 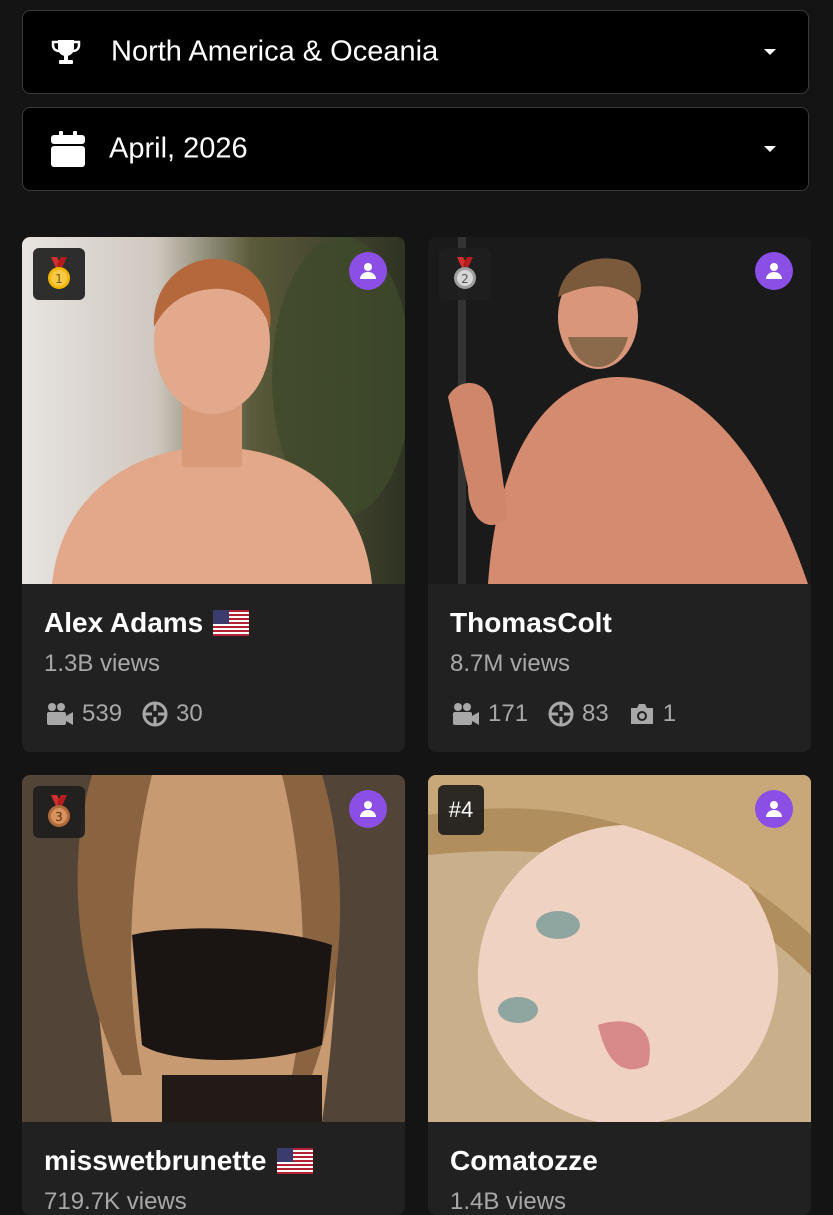 What do you see at coordinates (178, 1161) in the screenshot?
I see `creator-name: misswetbrunette` at bounding box center [178, 1161].